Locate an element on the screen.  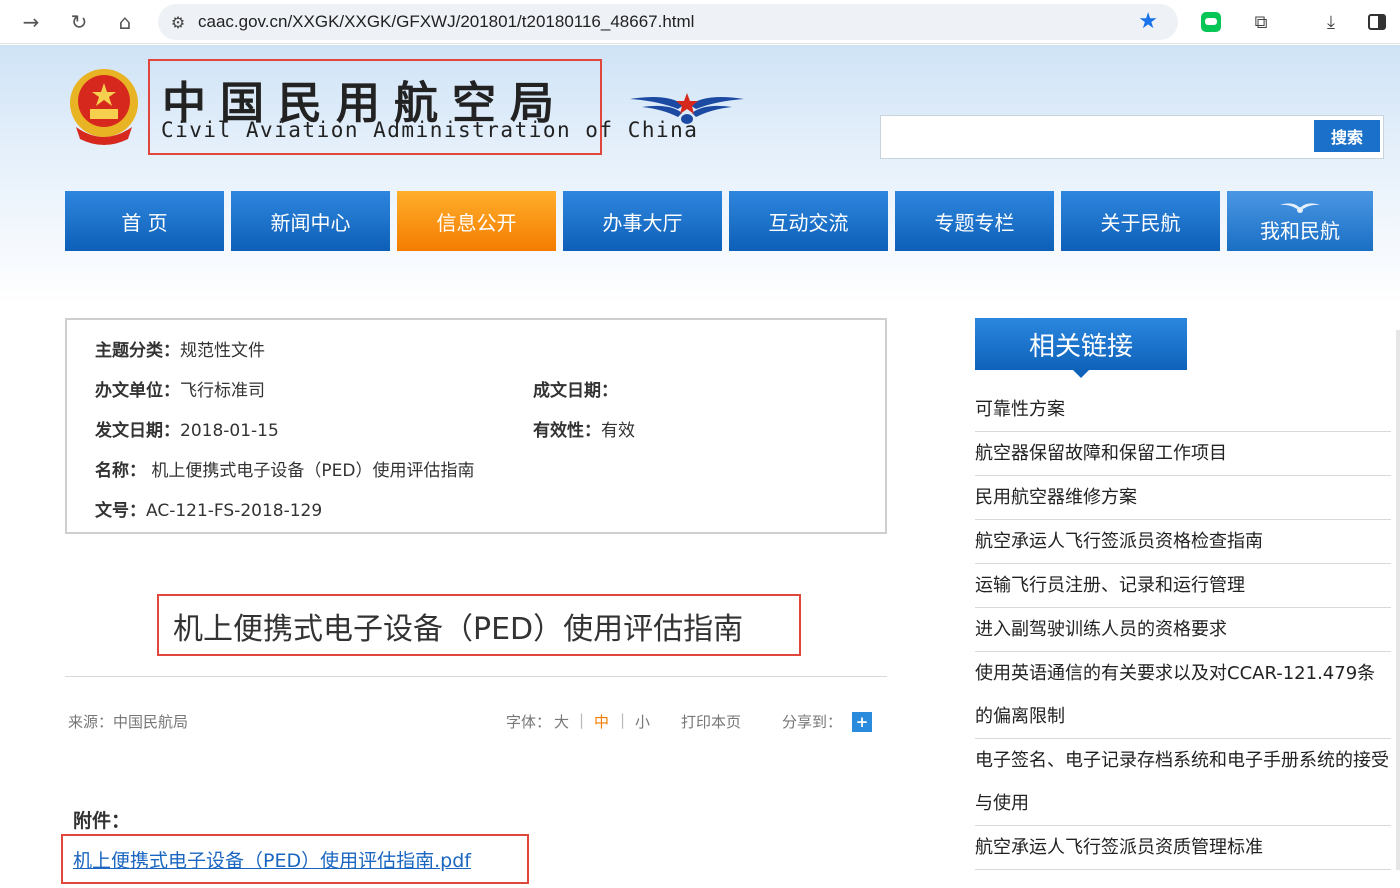
info-dept-label: 办文单位： is located at coordinates (137, 391).